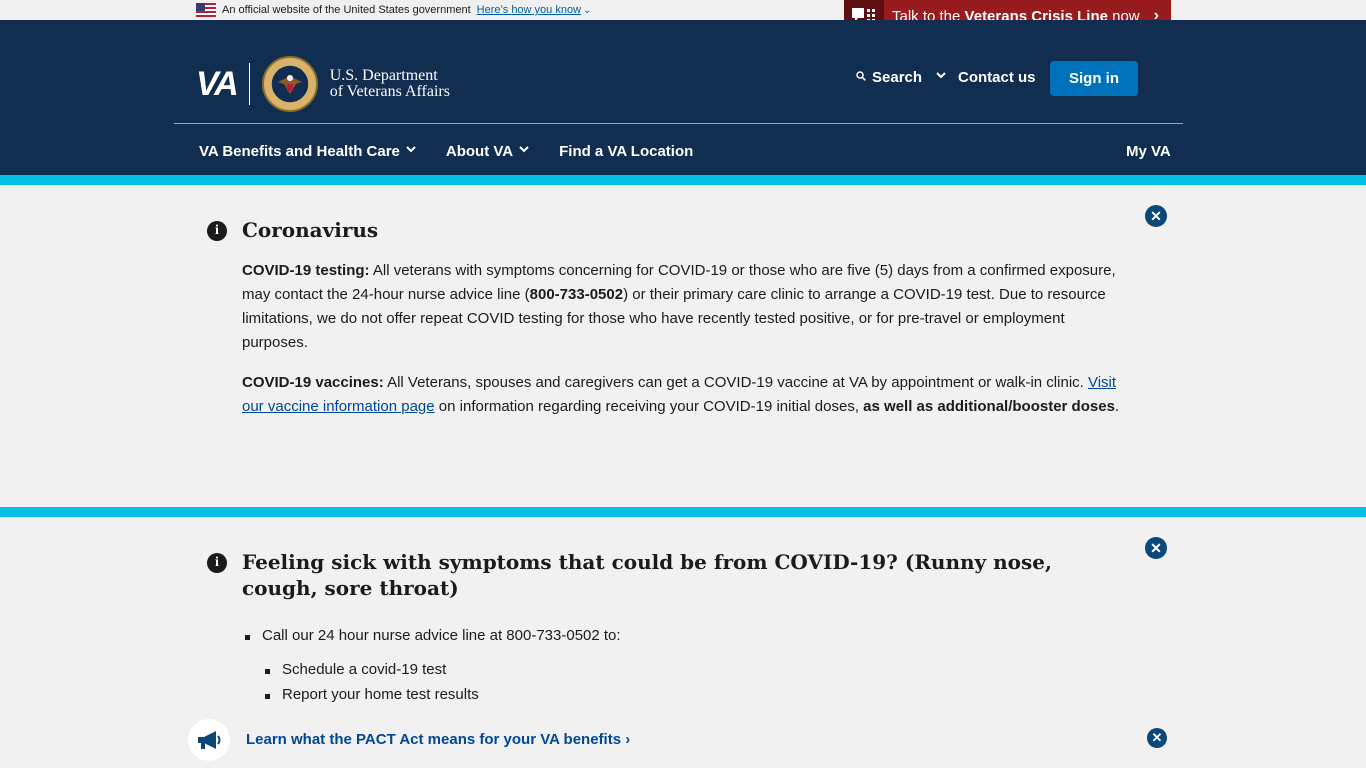 This screenshot has height=768, width=1366. What do you see at coordinates (289, 84) in the screenshot?
I see `va-seal-icon` at bounding box center [289, 84].